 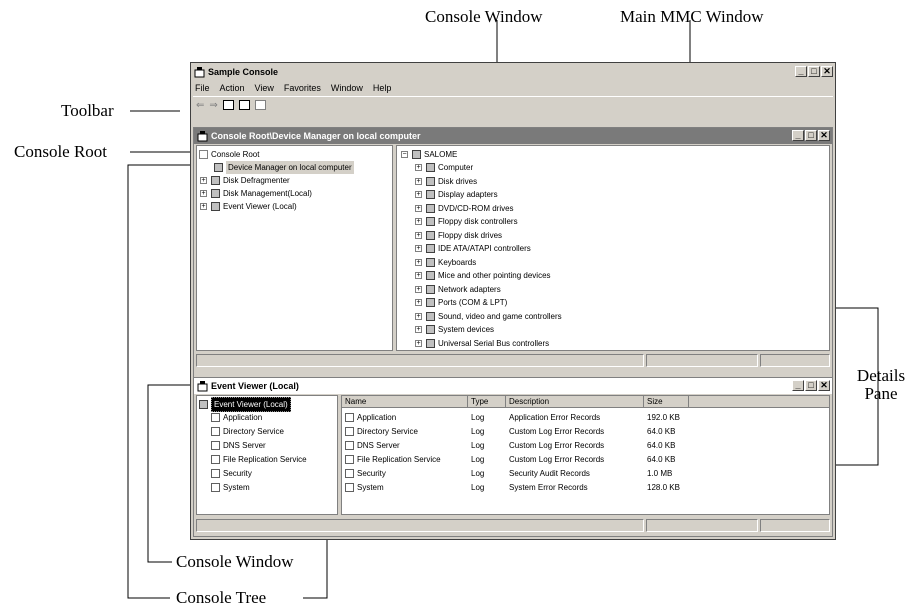 What do you see at coordinates (445, 262) in the screenshot?
I see `device-category-keyboards: + Keyboards` at bounding box center [445, 262].